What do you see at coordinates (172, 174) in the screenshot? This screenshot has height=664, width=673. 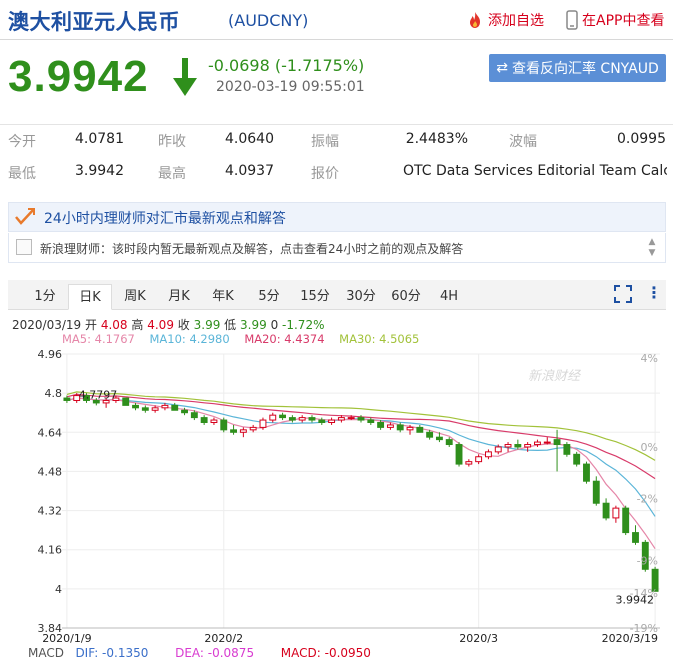 I see `stat-label: 最高` at bounding box center [172, 174].